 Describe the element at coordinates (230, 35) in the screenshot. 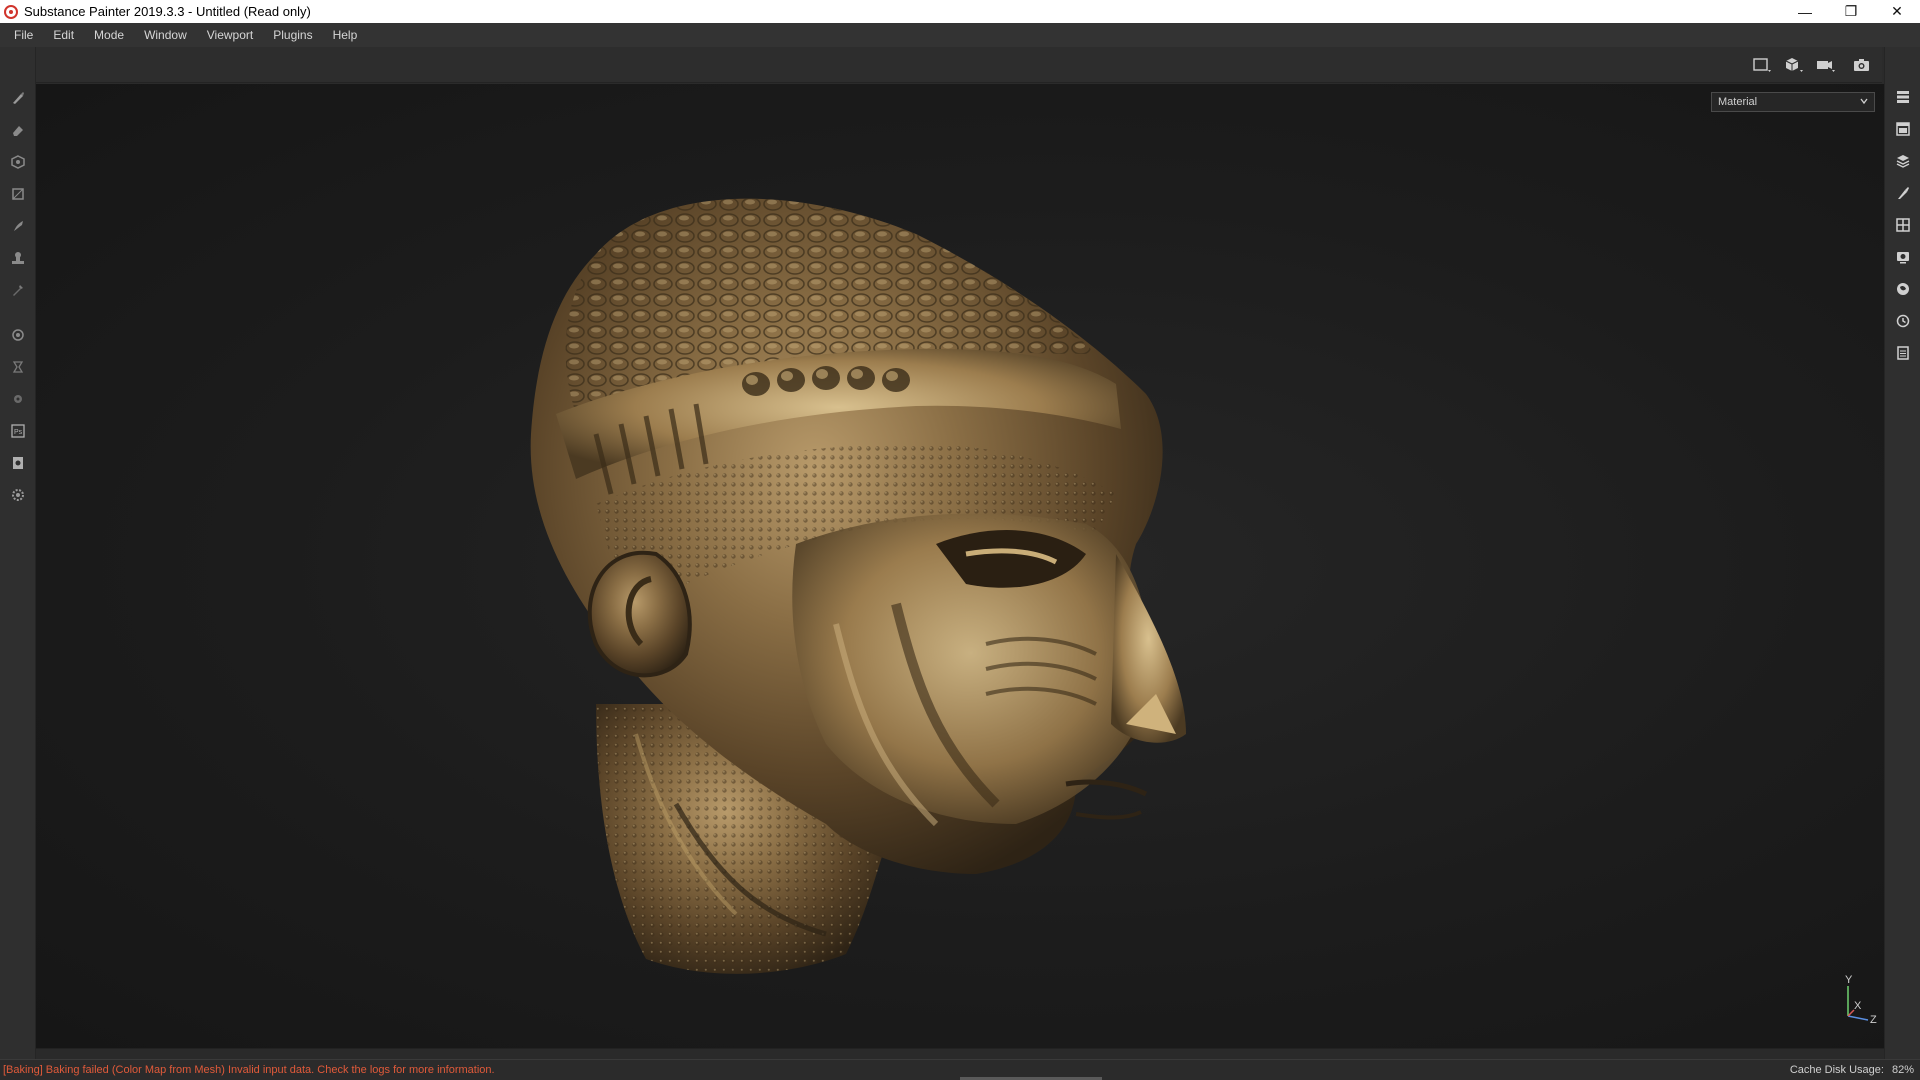

I see `menu-viewport: Viewport` at that location.